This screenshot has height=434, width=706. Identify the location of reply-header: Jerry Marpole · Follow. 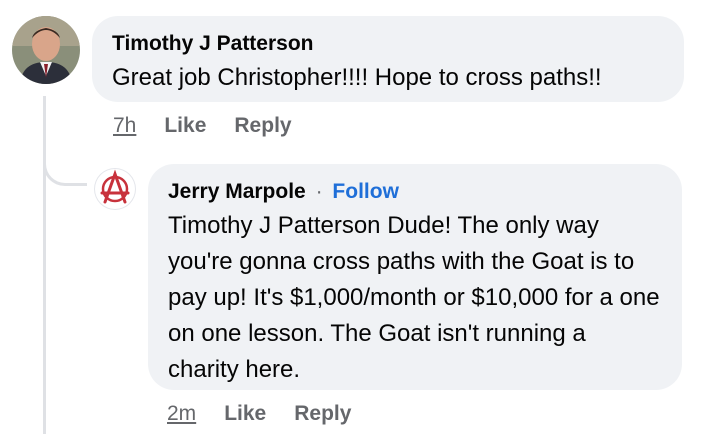
(415, 192).